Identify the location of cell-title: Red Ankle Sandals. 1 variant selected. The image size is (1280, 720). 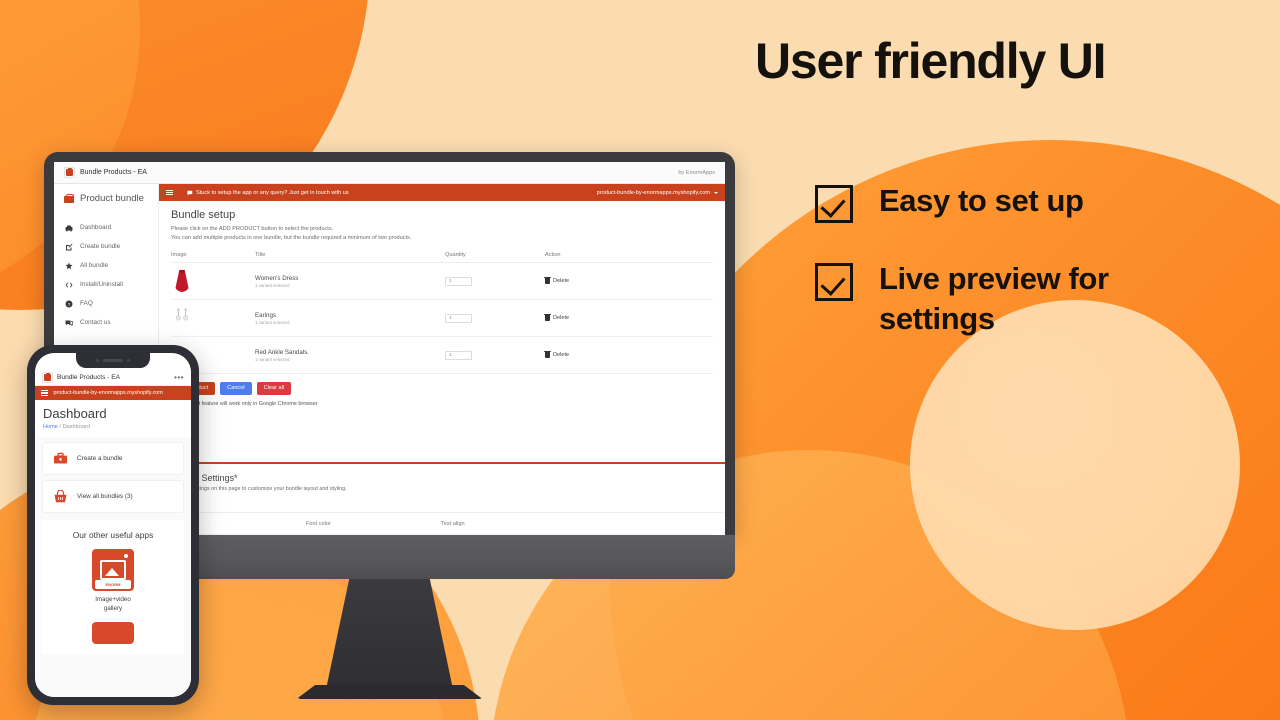
(350, 355).